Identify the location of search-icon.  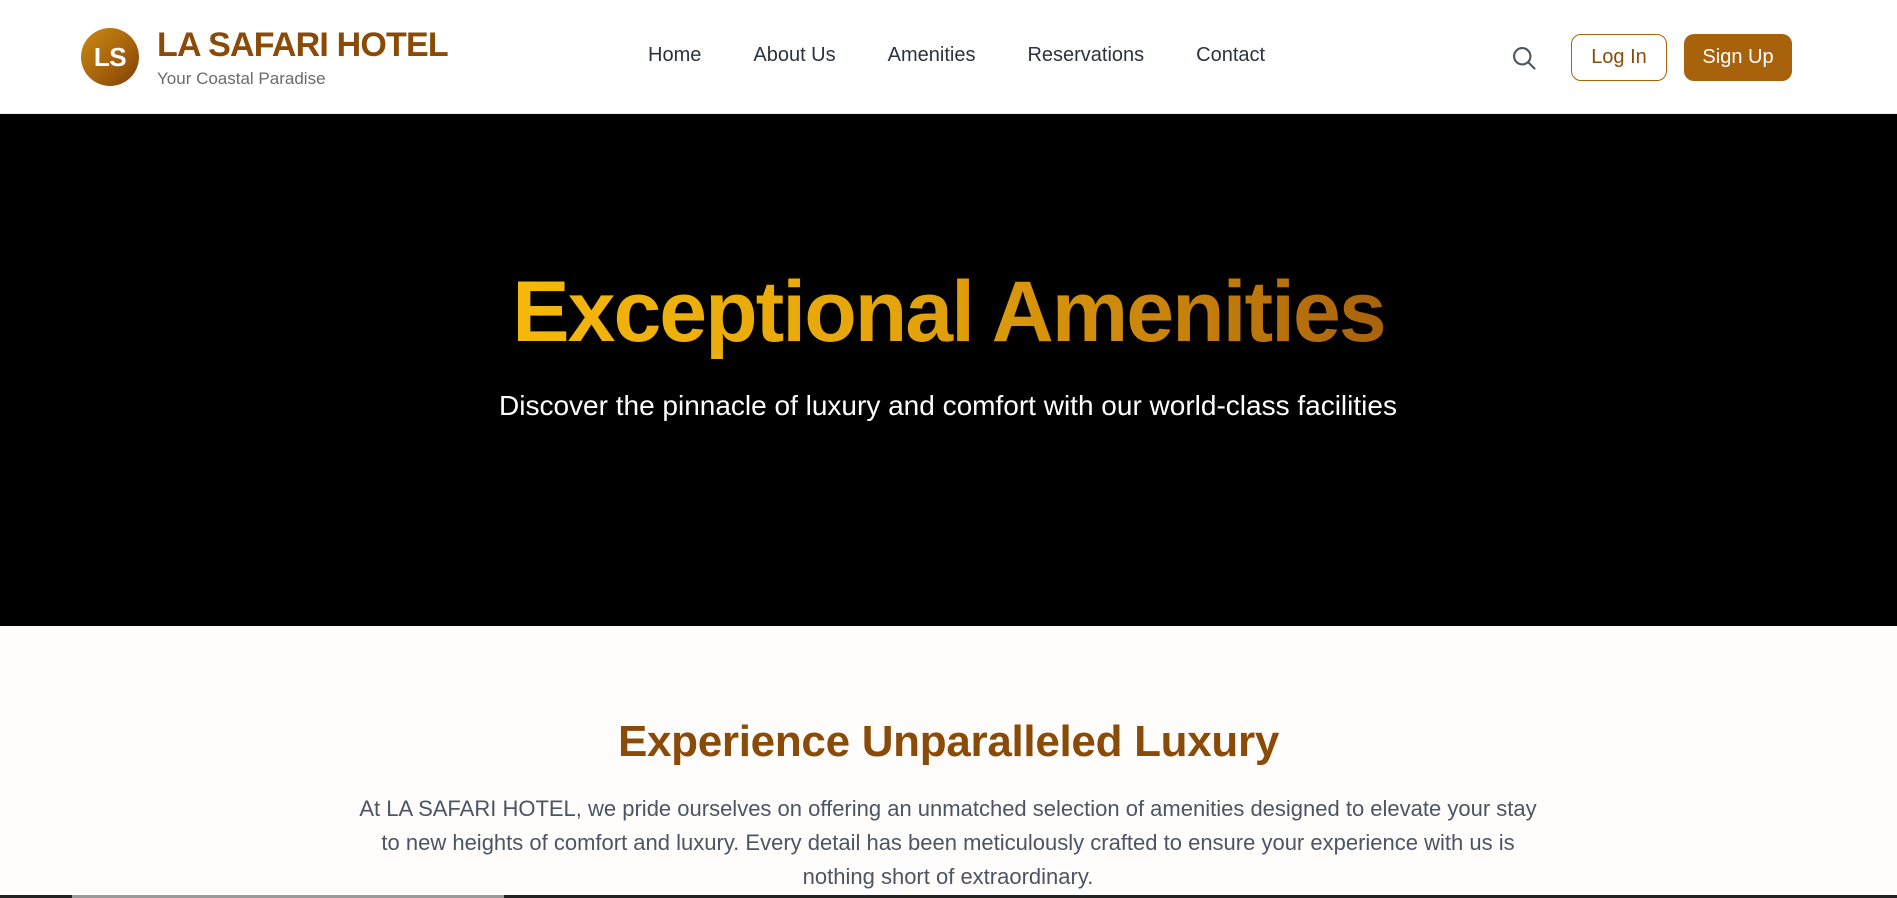
(1524, 58).